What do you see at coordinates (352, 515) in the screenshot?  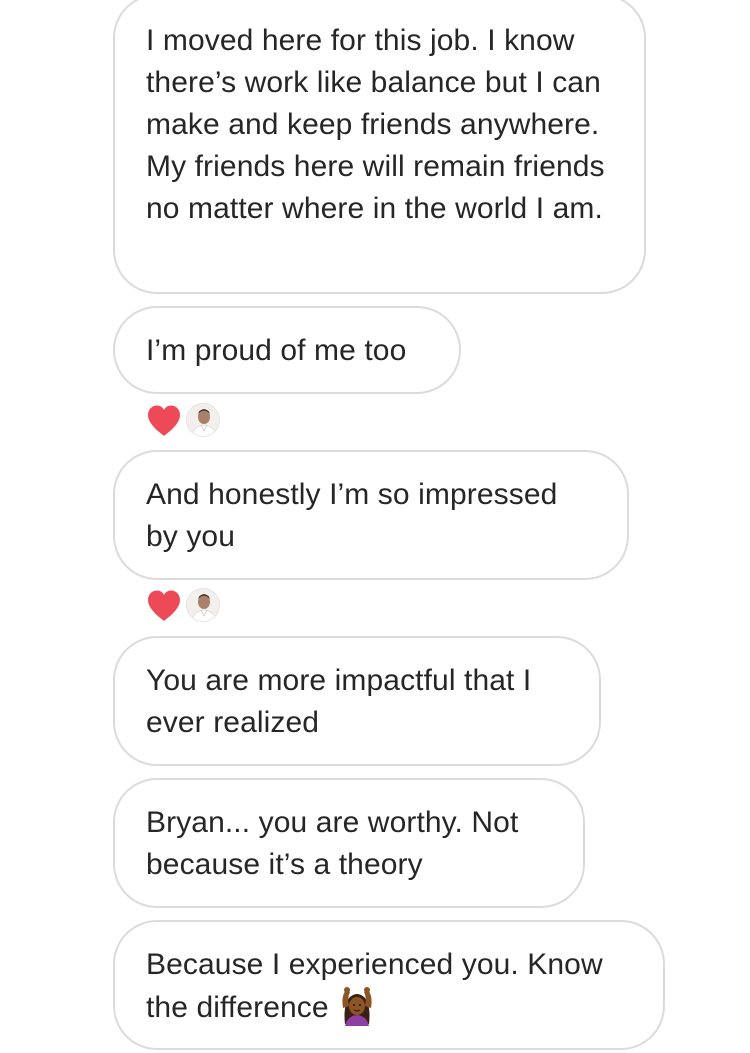 I see `message-text: And honestly I’m so impressed by you` at bounding box center [352, 515].